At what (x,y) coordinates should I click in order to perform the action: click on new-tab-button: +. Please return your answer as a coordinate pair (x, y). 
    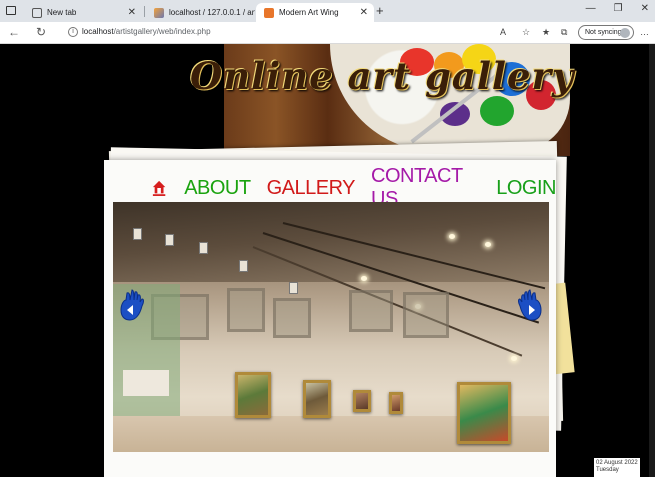
    Looking at the image, I should click on (380, 10).